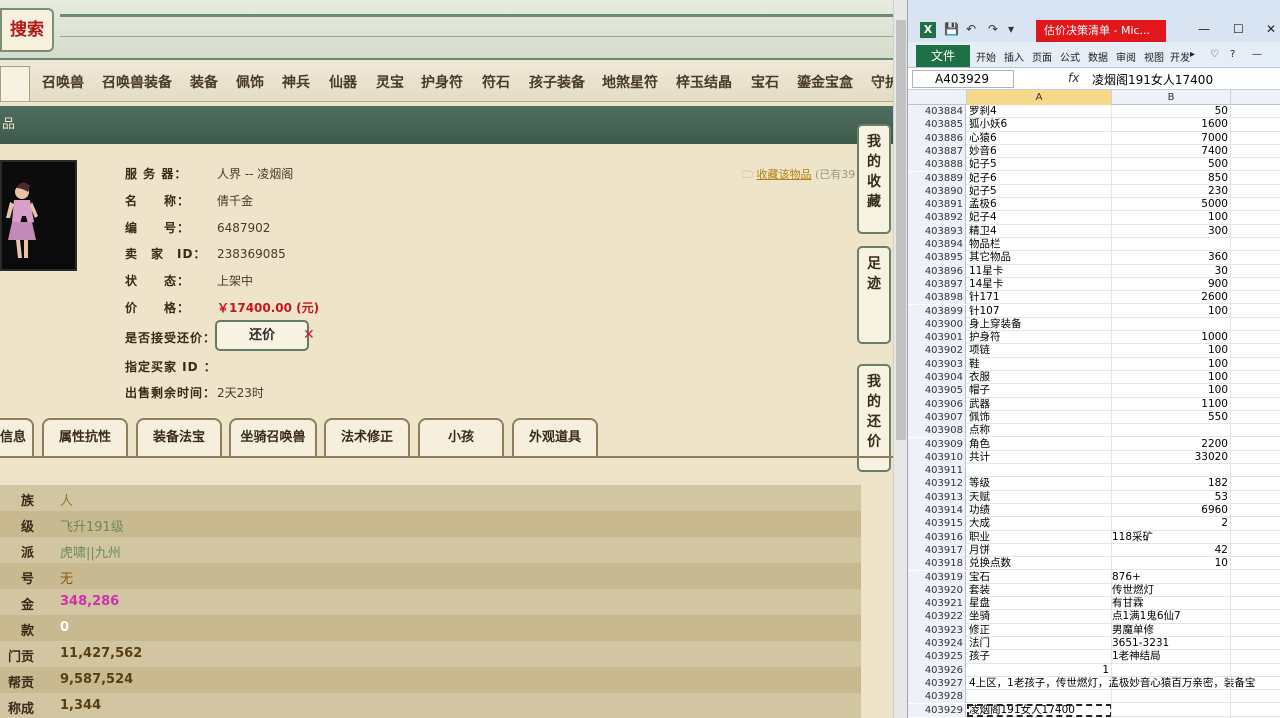  What do you see at coordinates (1039, 111) in the screenshot?
I see `cell-a: 罗刹4` at bounding box center [1039, 111].